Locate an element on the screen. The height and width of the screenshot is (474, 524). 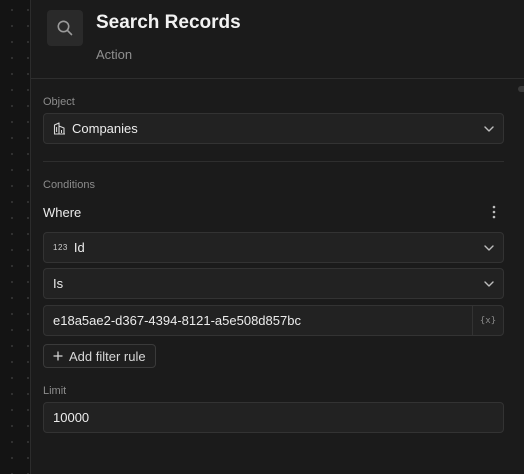
where-label: Where is located at coordinates (62, 212).